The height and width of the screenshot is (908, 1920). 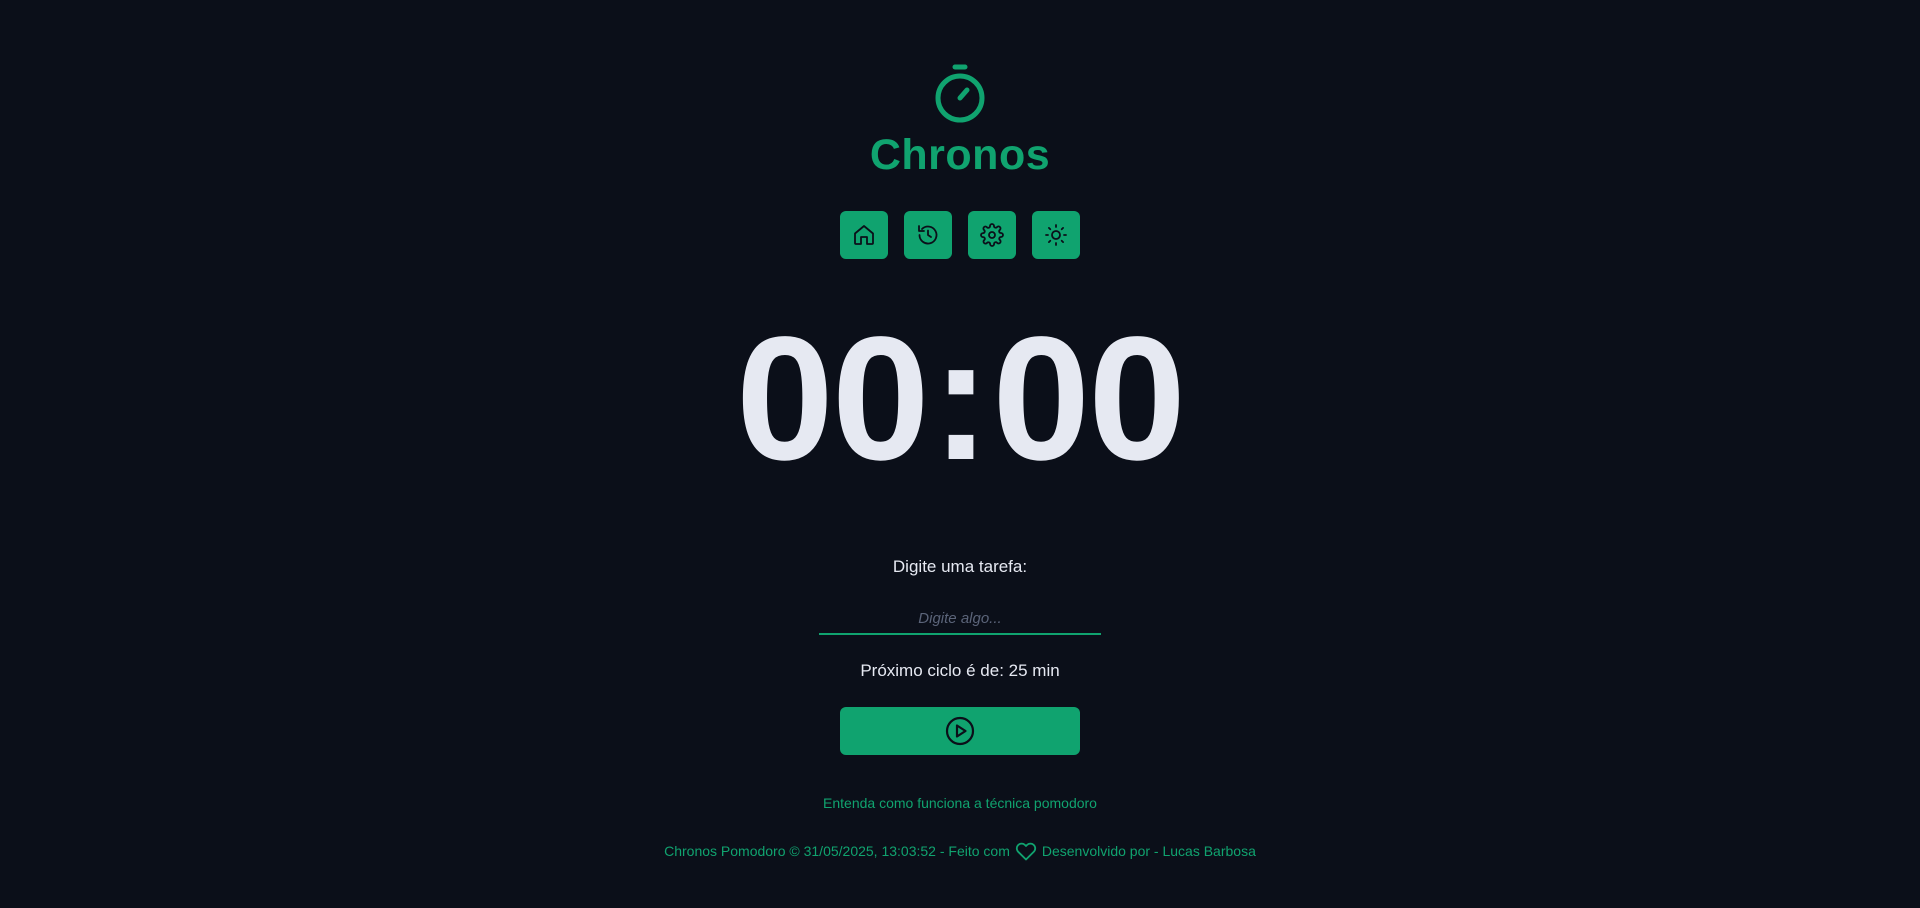 I want to click on home-icon, so click(x=864, y=235).